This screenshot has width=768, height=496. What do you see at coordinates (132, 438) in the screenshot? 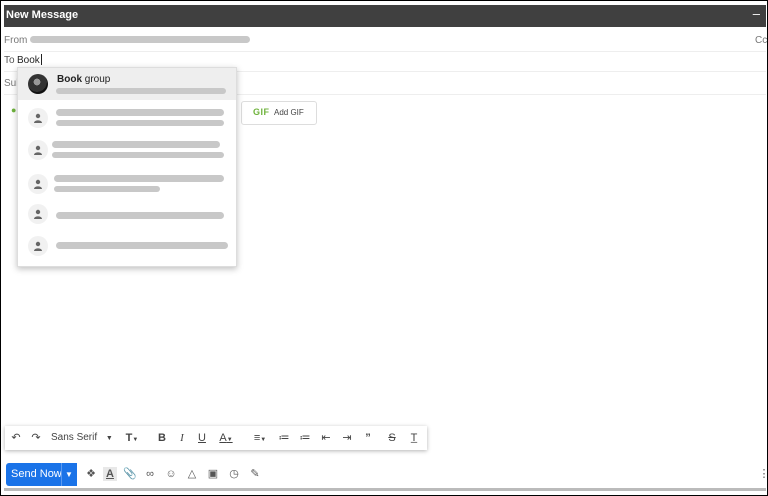
I see `font-size-icon: T▼` at bounding box center [132, 438].